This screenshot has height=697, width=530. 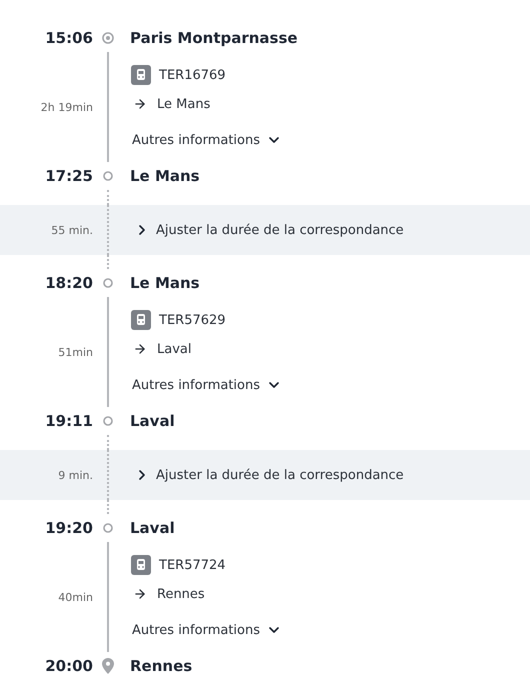 What do you see at coordinates (192, 75) in the screenshot?
I see `train-number: TER16769` at bounding box center [192, 75].